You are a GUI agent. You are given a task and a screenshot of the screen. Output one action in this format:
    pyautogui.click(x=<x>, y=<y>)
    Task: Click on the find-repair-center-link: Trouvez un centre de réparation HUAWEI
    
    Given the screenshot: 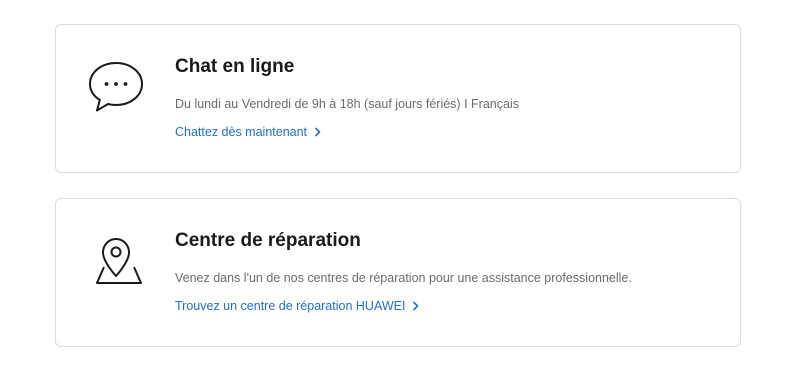 What is the action you would take?
    pyautogui.click(x=297, y=306)
    